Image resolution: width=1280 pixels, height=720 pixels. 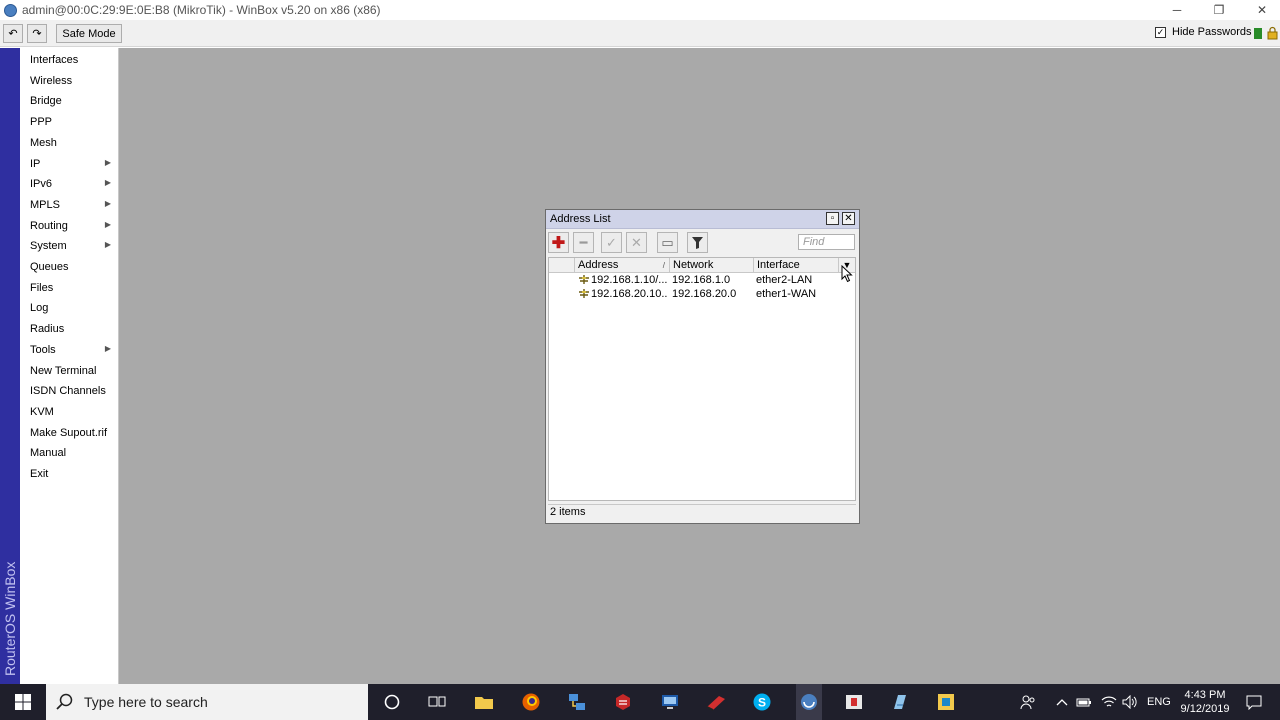 What do you see at coordinates (39, 308) in the screenshot?
I see `menu-item-label: Log` at bounding box center [39, 308].